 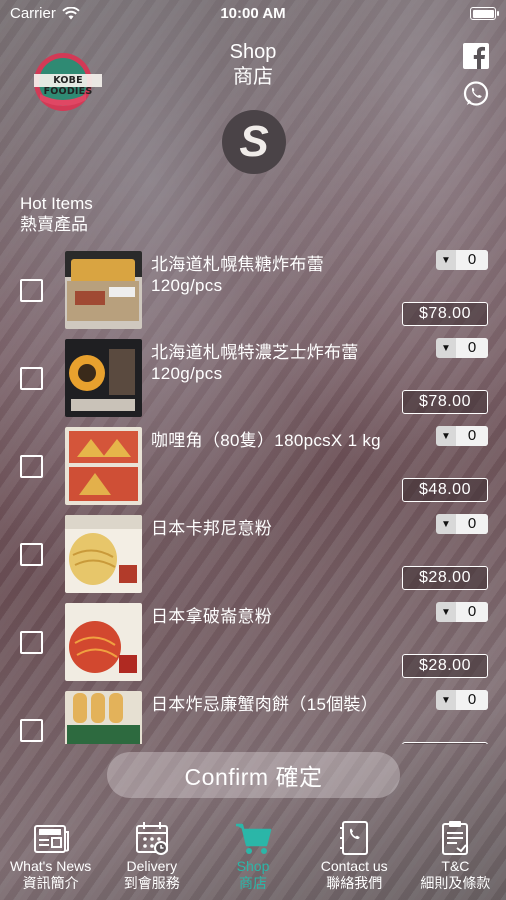 I want to click on product-name: 北海道札幌焦糖炸布蕾 120g/pcs, so click(x=237, y=275).